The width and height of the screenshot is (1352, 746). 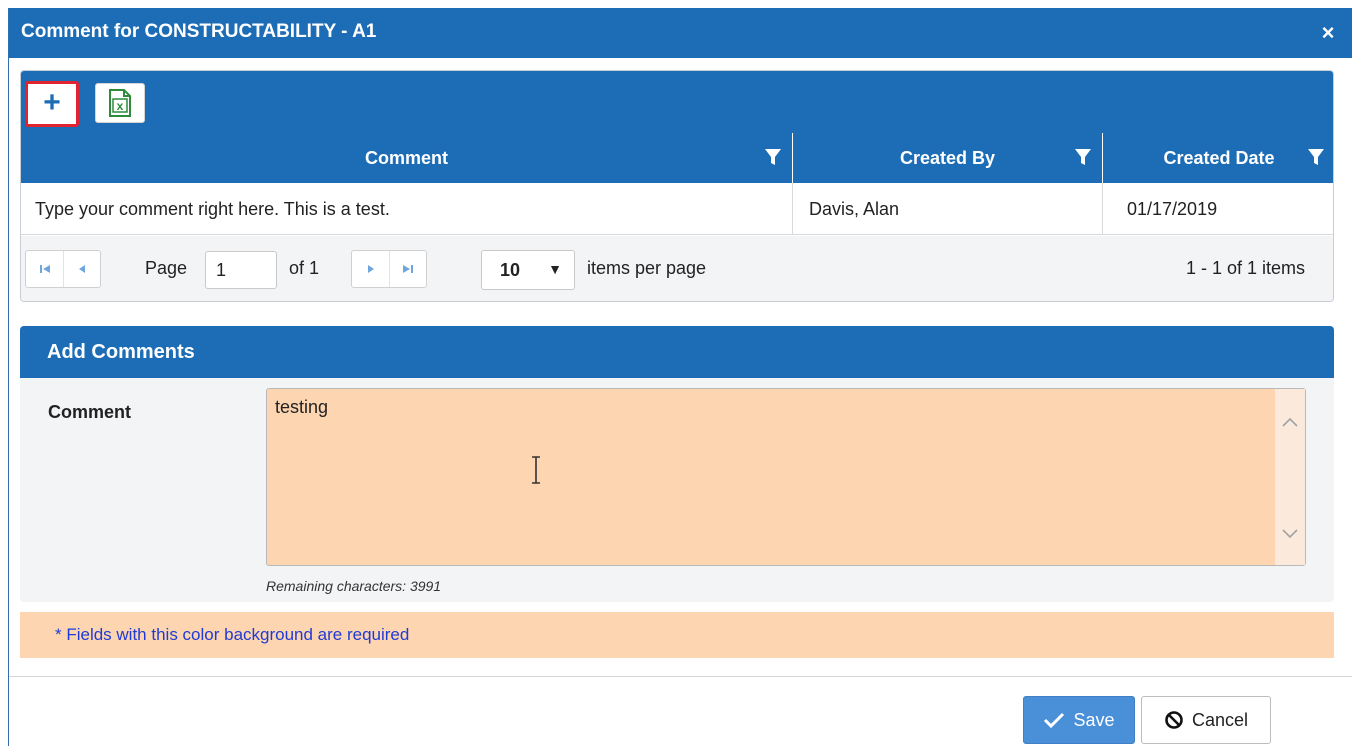 I want to click on column-header-label: Created Date, so click(x=1219, y=157).